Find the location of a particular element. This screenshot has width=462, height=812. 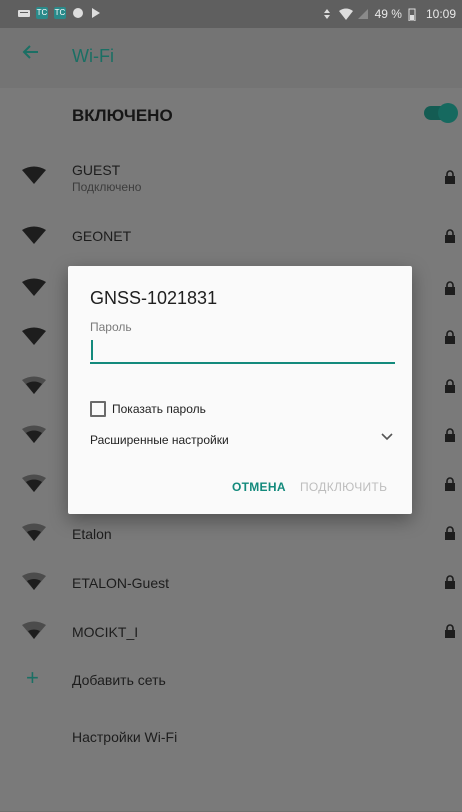

network-row: GUEST Подключено is located at coordinates (231, 177).